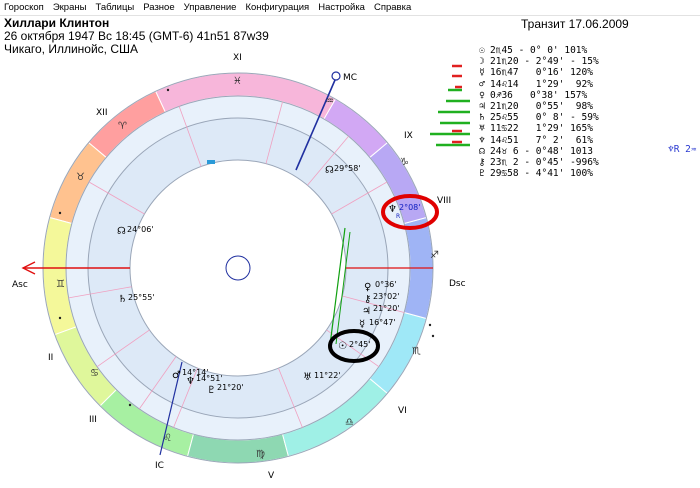  What do you see at coordinates (482, 140) in the screenshot?
I see `planet-glyph-icon: ♆` at bounding box center [482, 140].